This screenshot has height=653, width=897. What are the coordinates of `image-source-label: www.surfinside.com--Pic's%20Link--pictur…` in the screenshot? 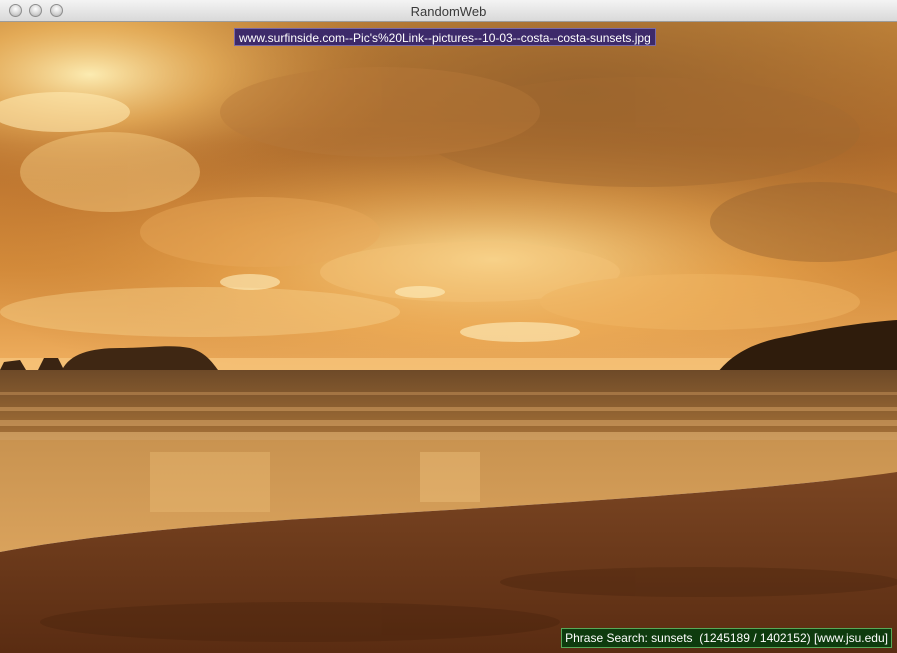 It's located at (445, 37).